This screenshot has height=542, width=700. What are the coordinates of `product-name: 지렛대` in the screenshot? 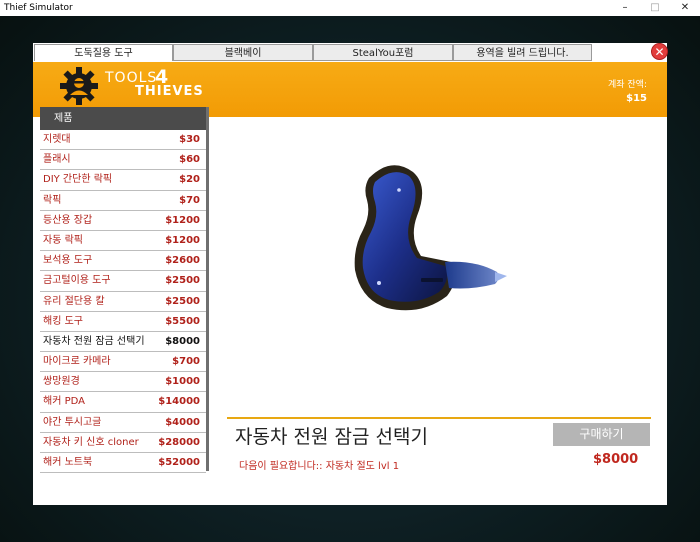 It's located at (57, 139).